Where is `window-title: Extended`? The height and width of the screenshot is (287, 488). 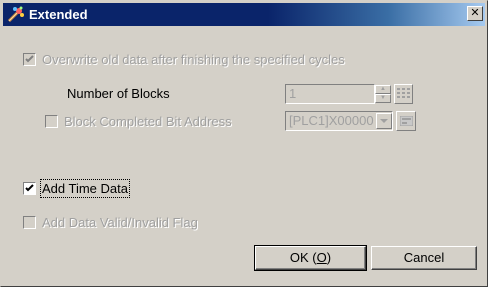
window-title: Extended is located at coordinates (58, 14).